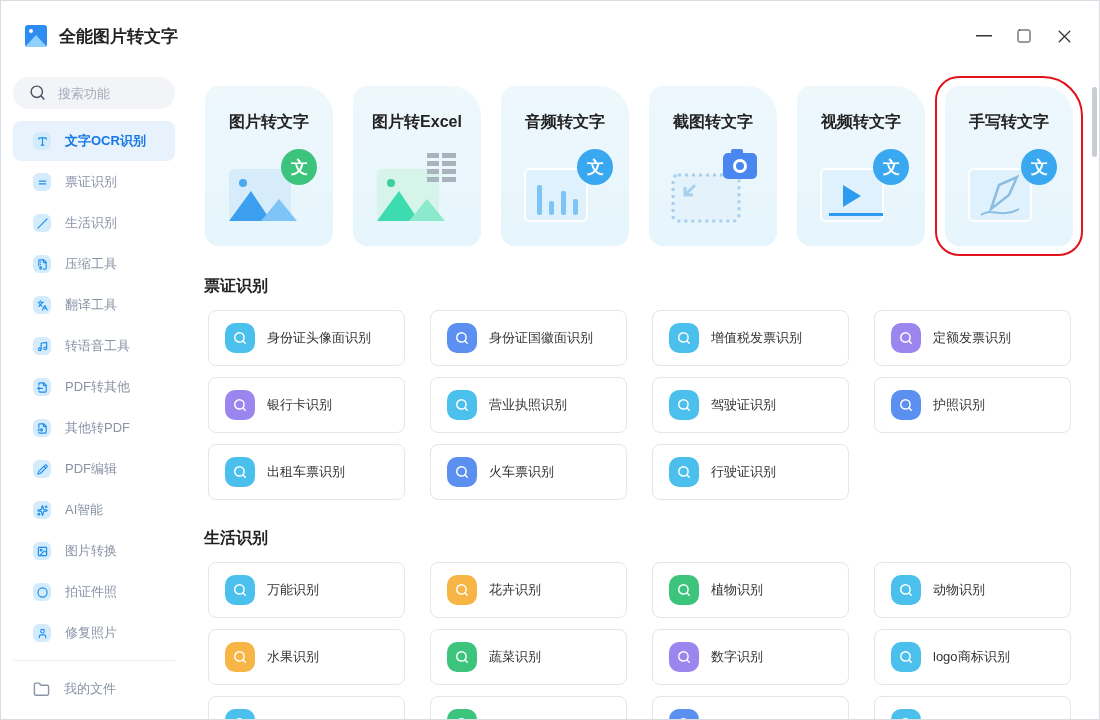 This screenshot has width=1100, height=720. What do you see at coordinates (306, 657) in the screenshot?
I see `tool-card: 水果识别` at bounding box center [306, 657].